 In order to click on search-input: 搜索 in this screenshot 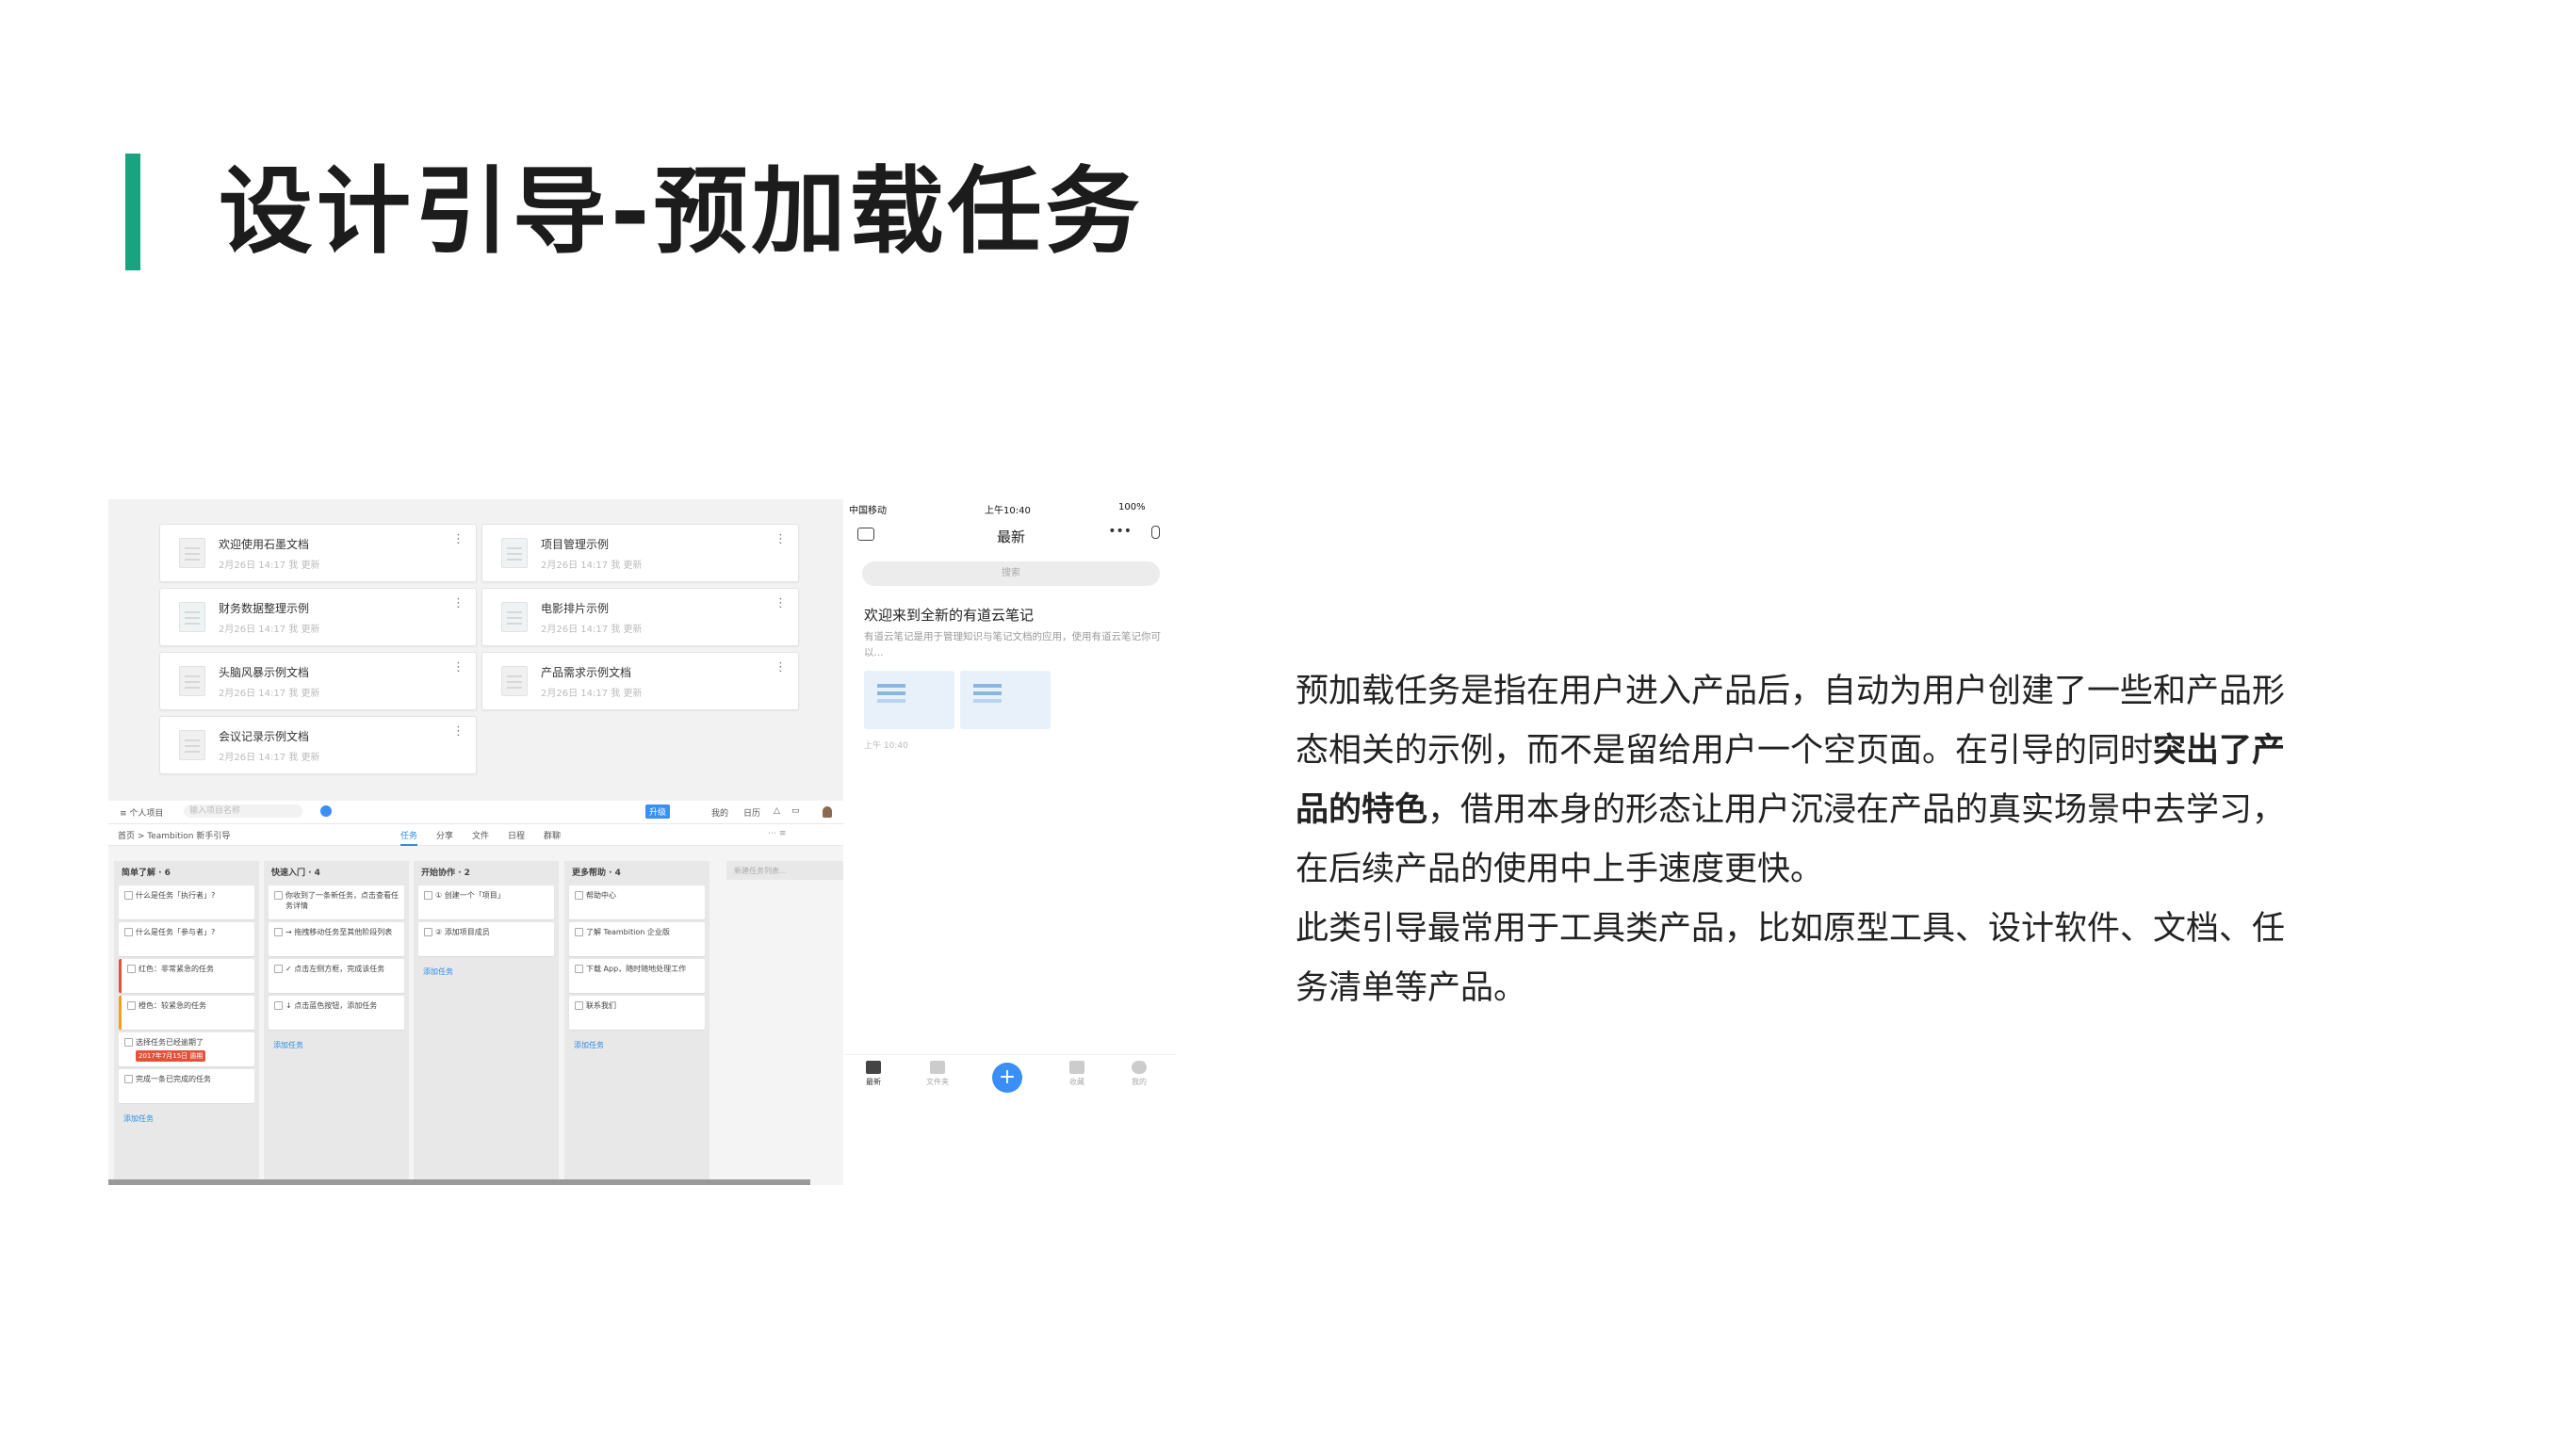, I will do `click(1011, 573)`.